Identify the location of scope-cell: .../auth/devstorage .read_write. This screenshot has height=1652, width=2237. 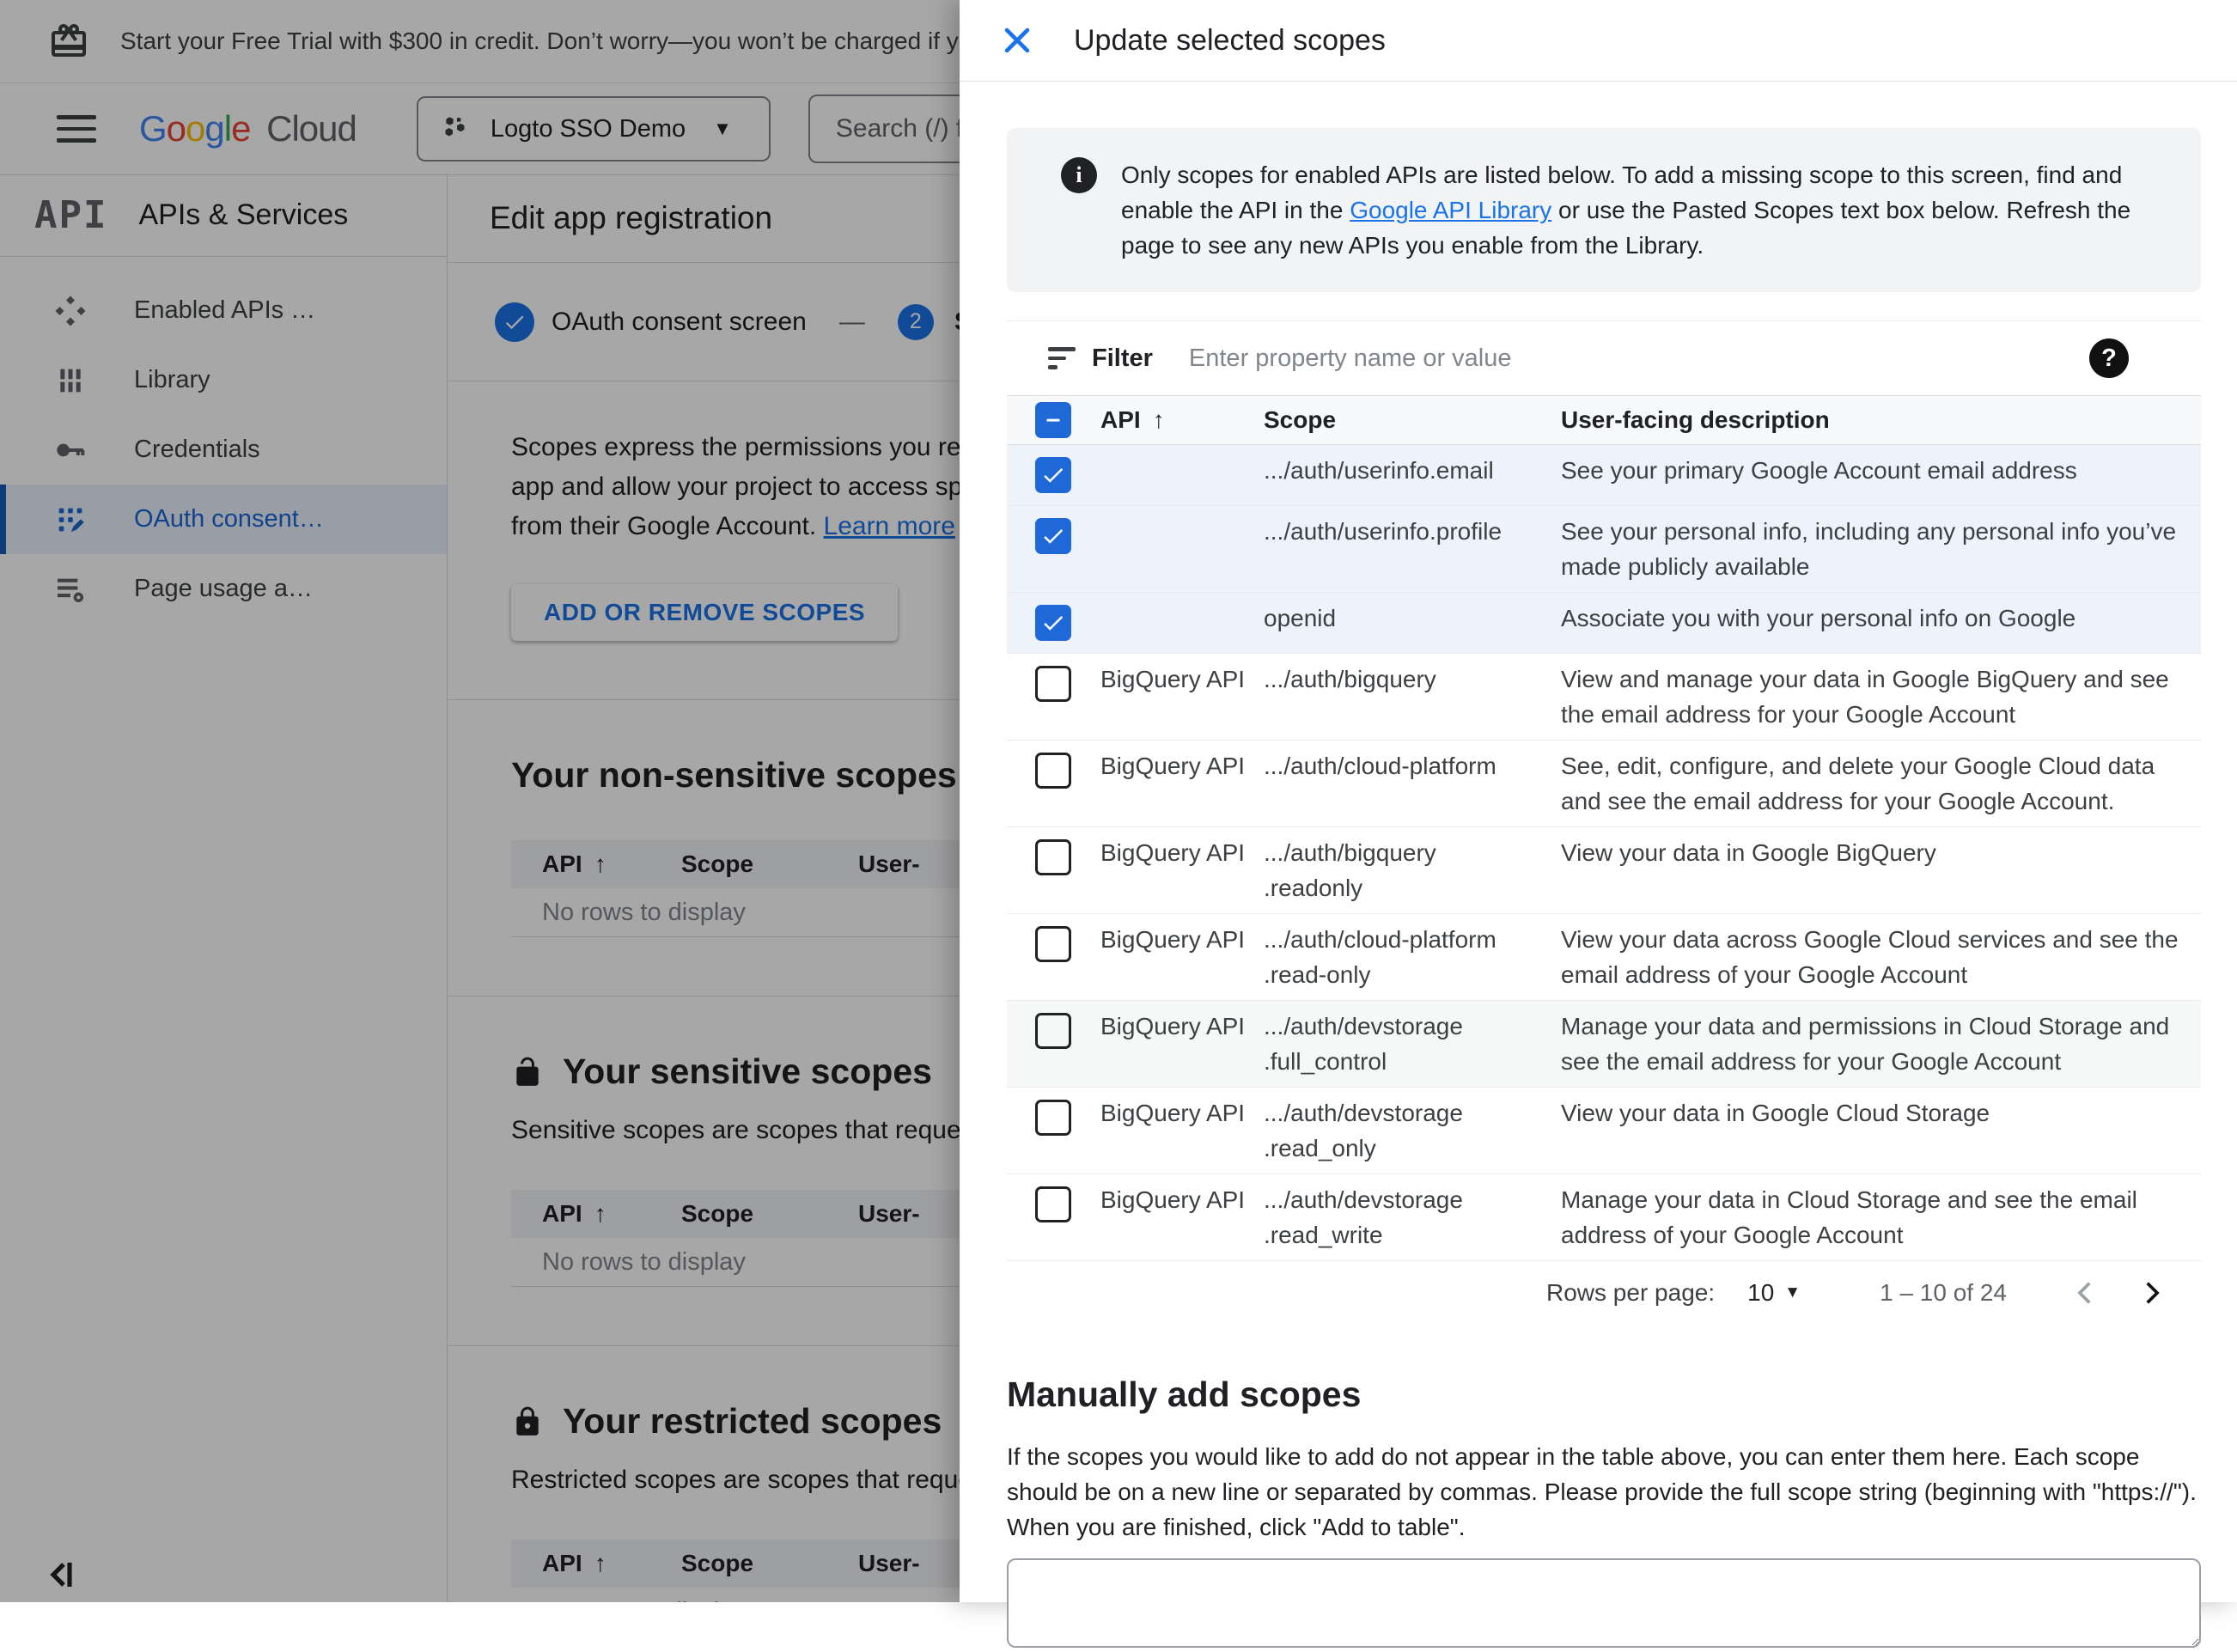
(1363, 1217).